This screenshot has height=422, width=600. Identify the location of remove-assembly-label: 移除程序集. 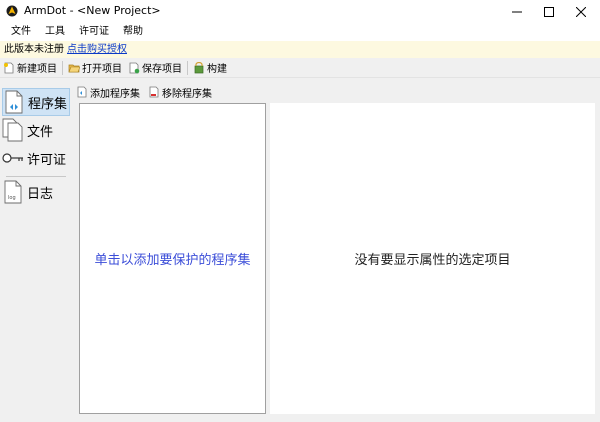
(187, 94).